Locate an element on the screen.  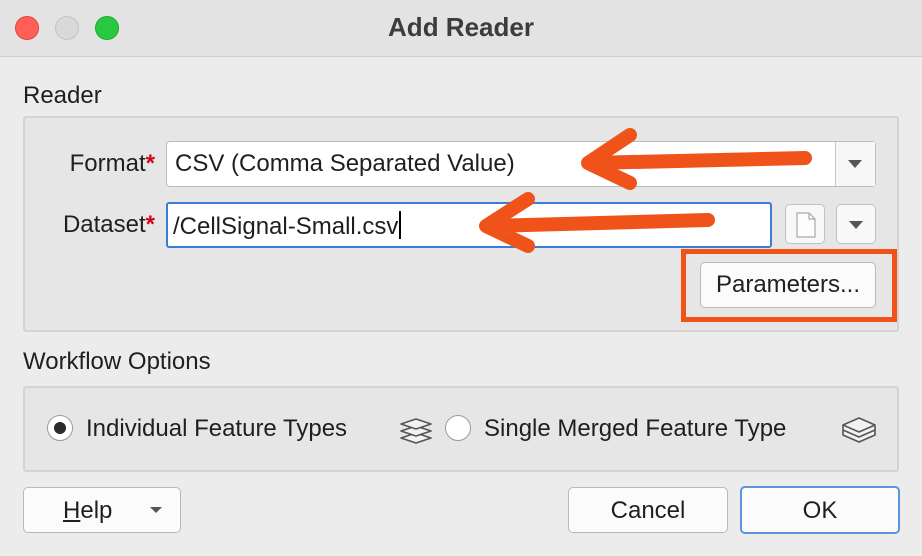
single-merged-feature-type-label: Single Merged Feature Type is located at coordinates (635, 429).